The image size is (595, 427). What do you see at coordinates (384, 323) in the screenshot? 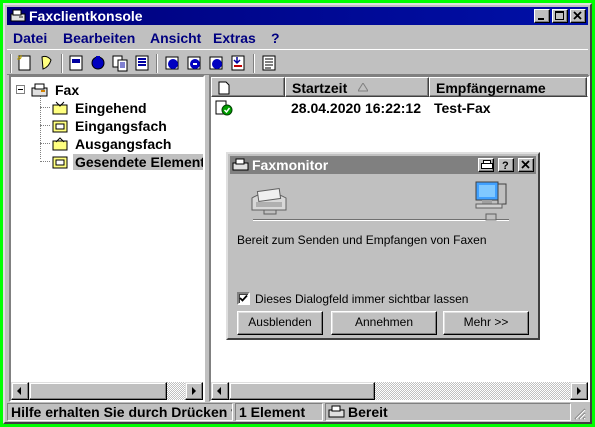
I see `answer-button: Annehmen` at bounding box center [384, 323].